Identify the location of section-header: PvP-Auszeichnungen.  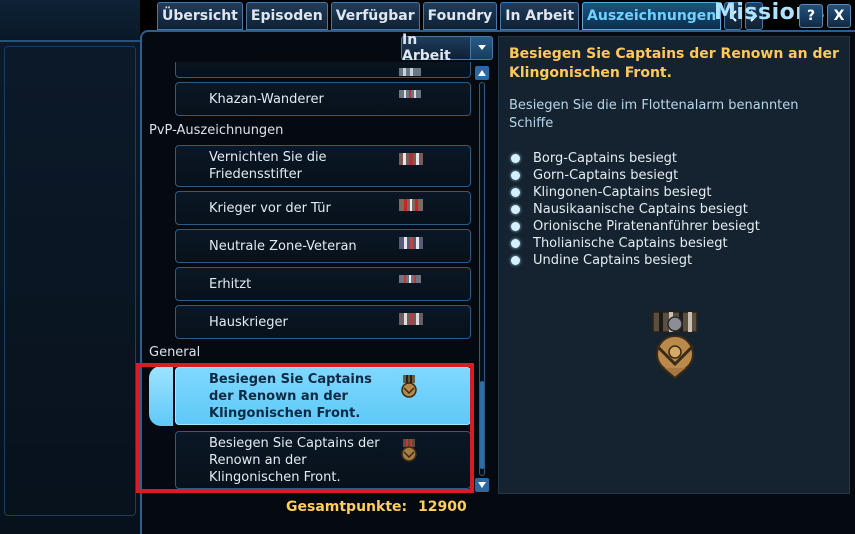
(216, 130).